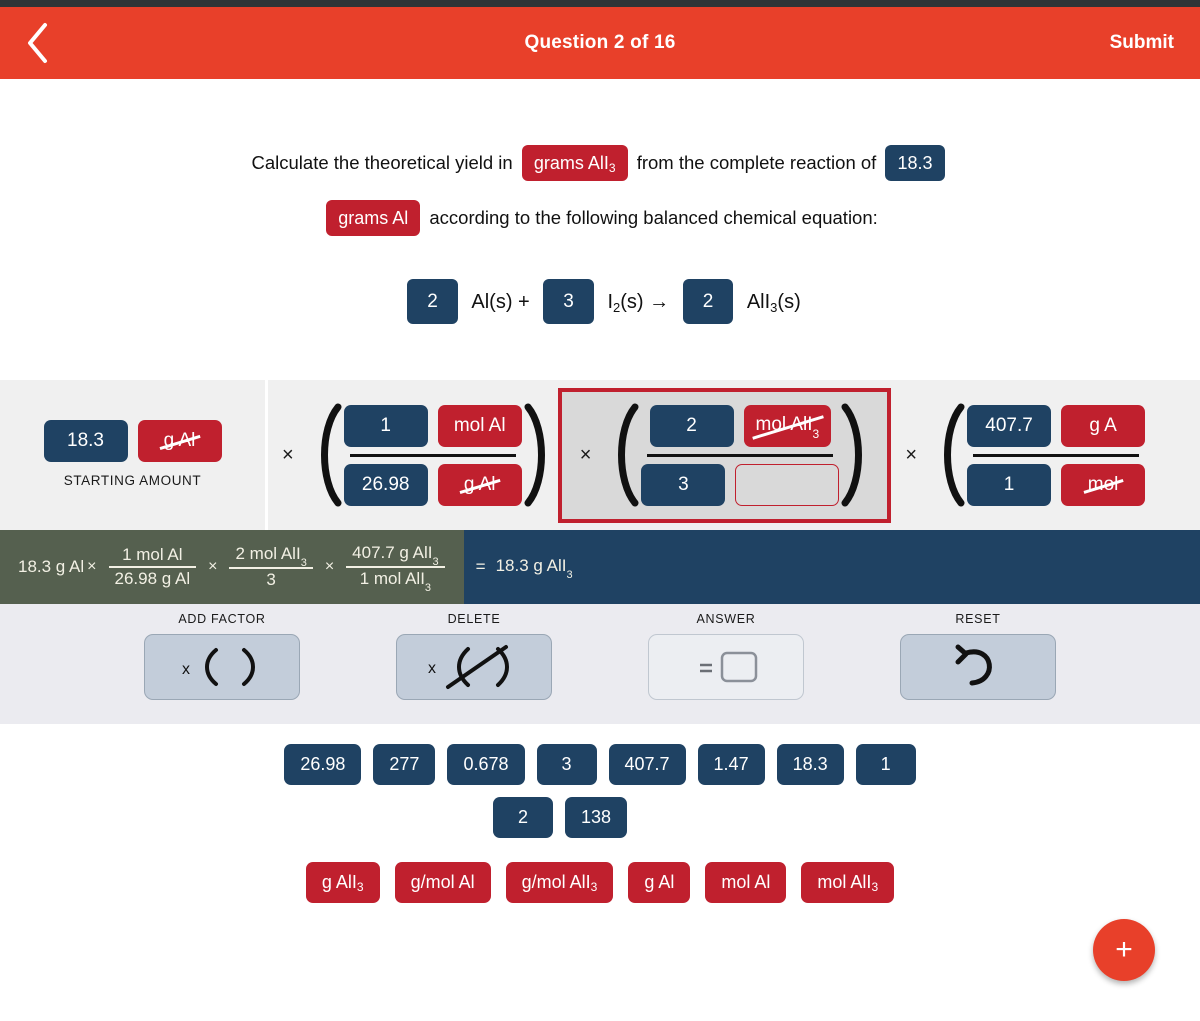 This screenshot has height=1021, width=1200. Describe the element at coordinates (268, 553) in the screenshot. I see `summary-term-2-num-main: 2 mol AlI` at that location.